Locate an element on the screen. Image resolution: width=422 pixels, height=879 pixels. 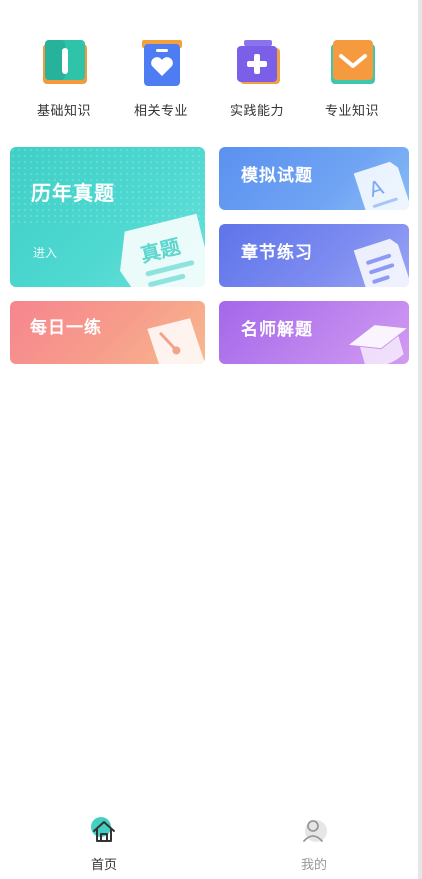
book-icon is located at coordinates (65, 62).